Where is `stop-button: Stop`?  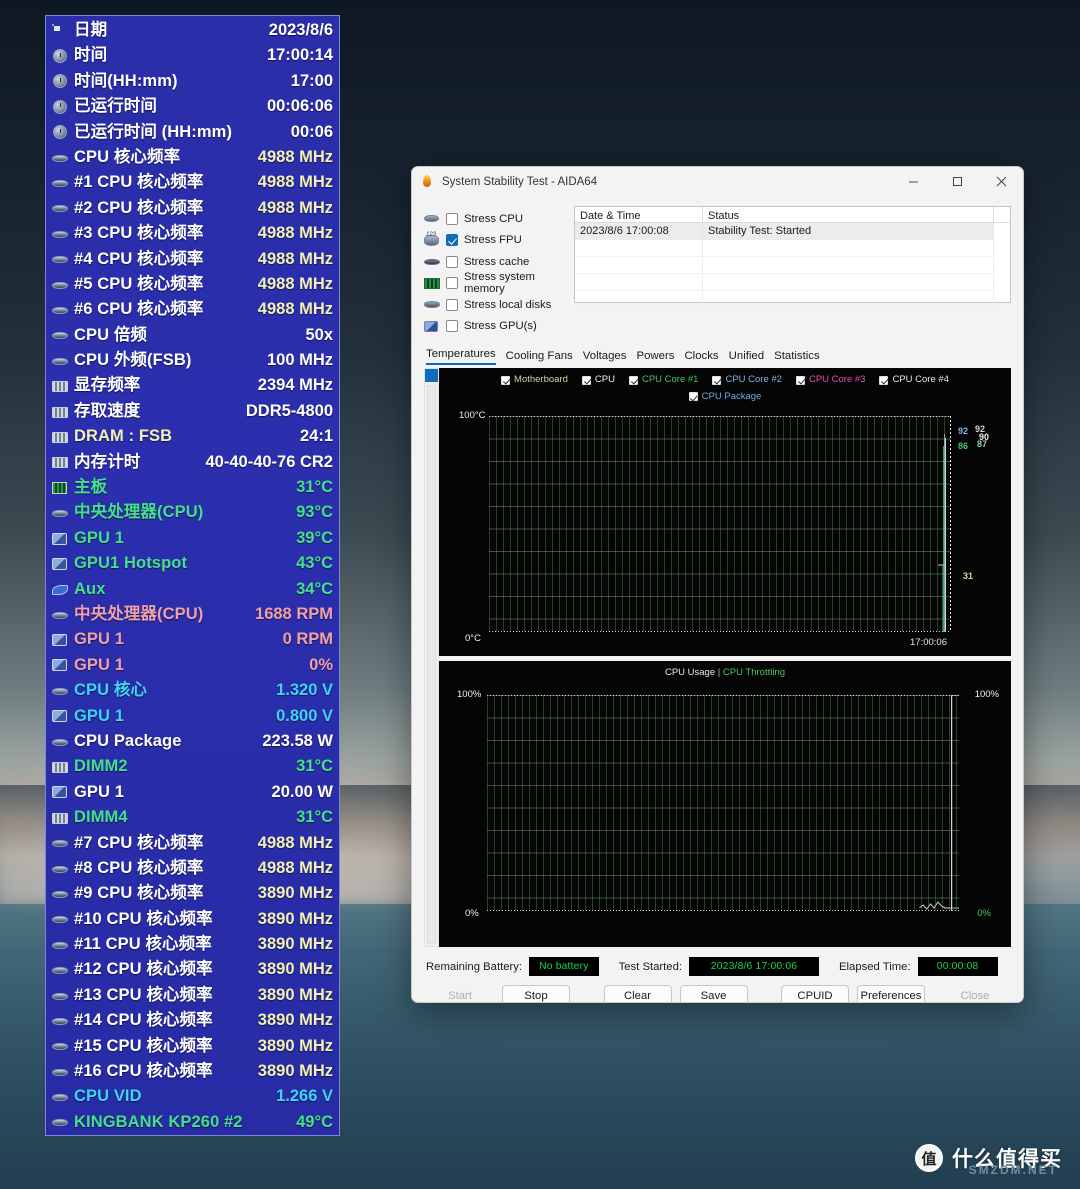 stop-button: Stop is located at coordinates (536, 993).